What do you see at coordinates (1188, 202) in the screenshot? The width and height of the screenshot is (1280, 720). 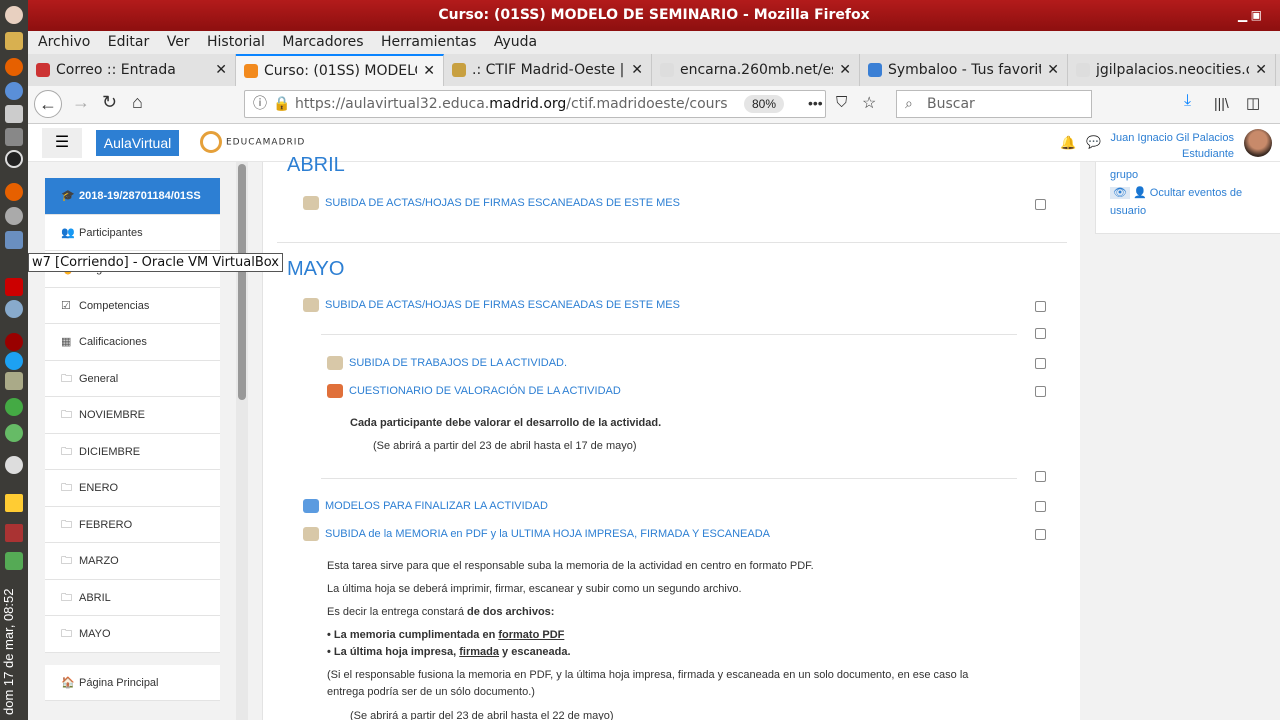 I see `toggle-user-events: 👁 👤 Ocultar eventos de usuario` at bounding box center [1188, 202].